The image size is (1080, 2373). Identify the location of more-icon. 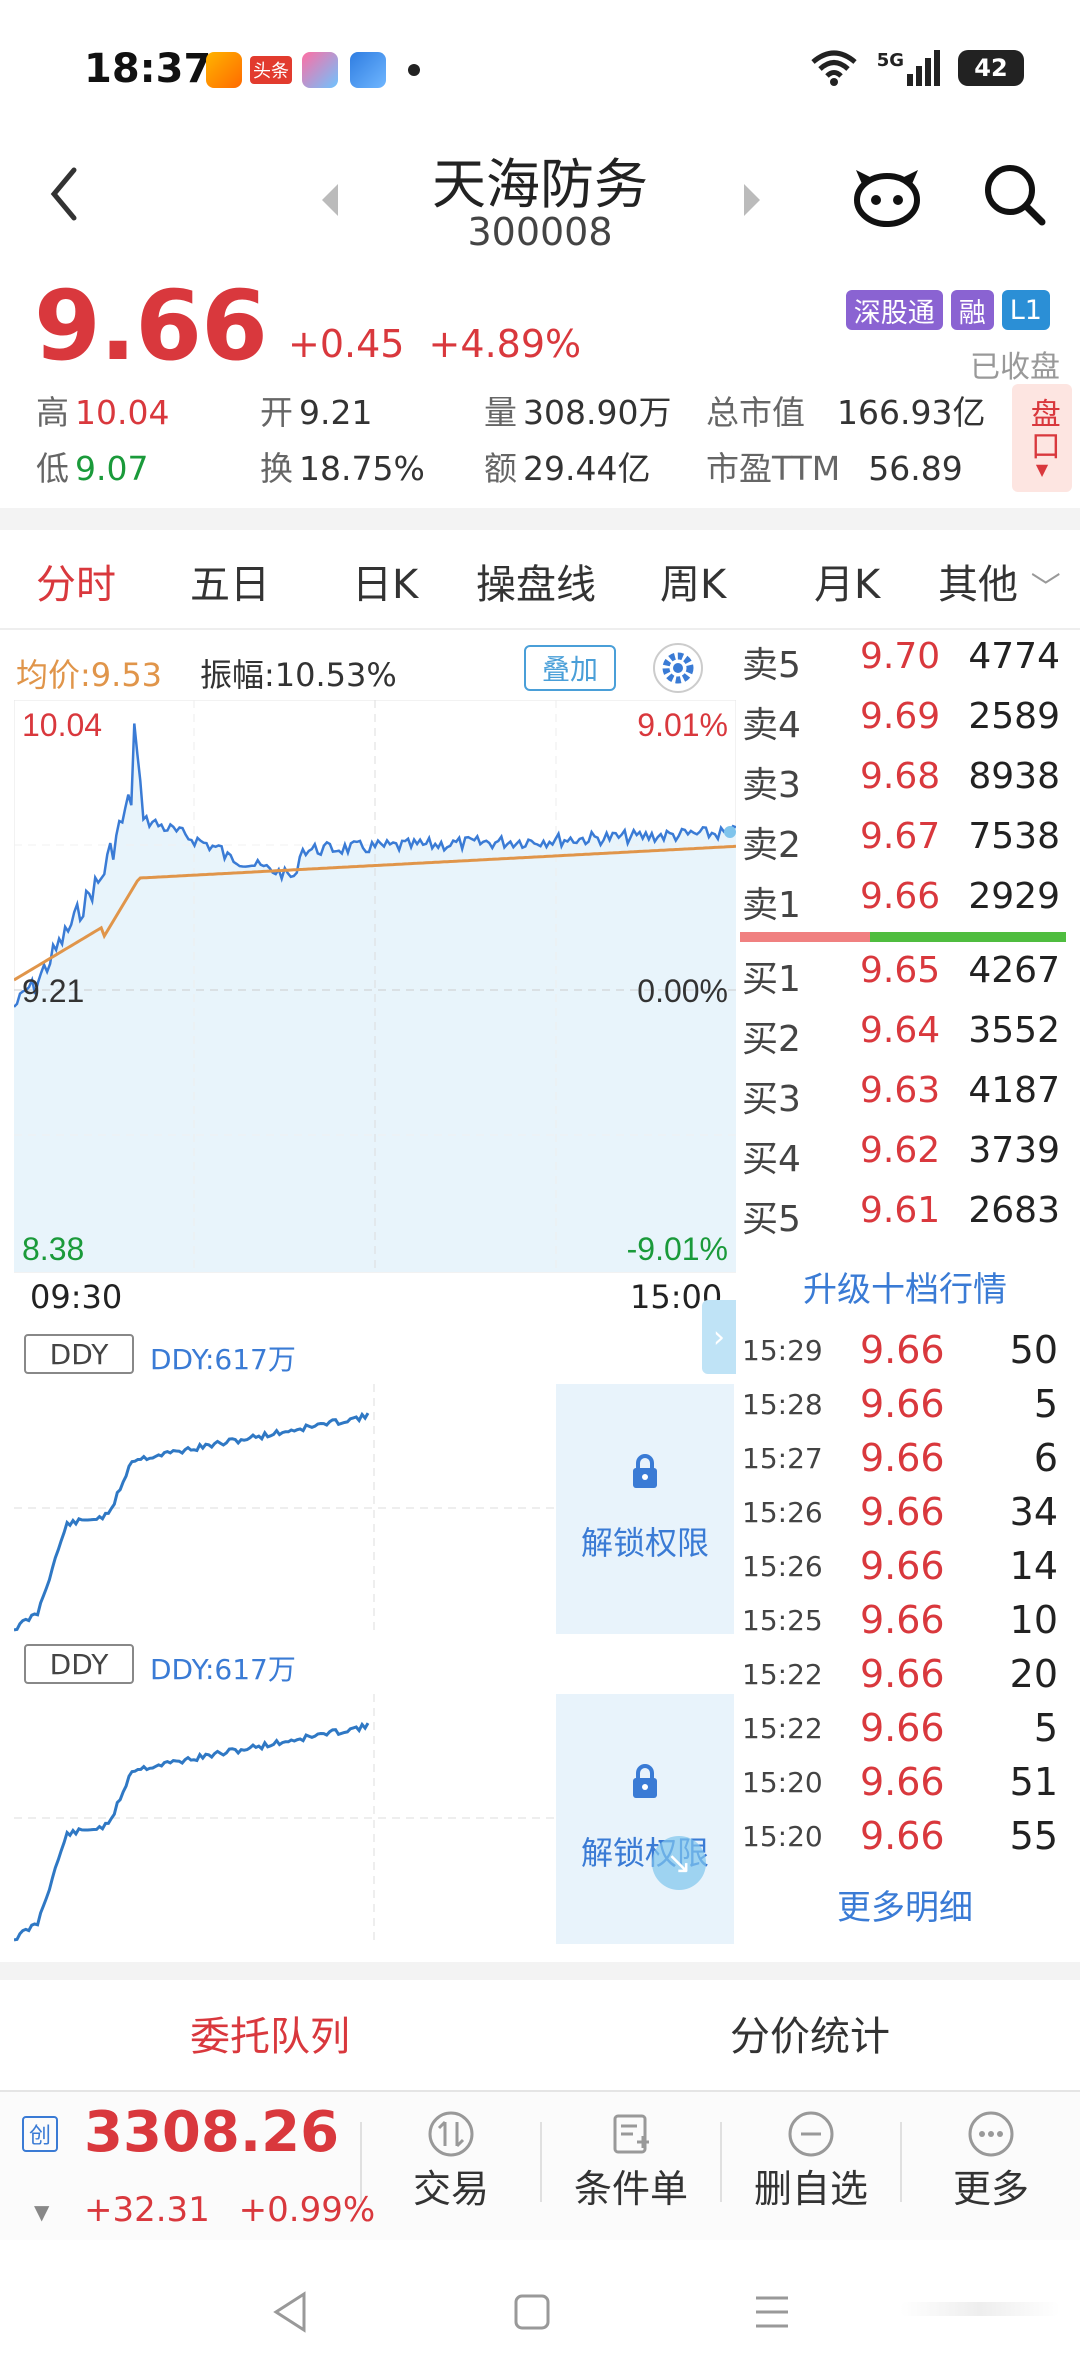
(991, 2134).